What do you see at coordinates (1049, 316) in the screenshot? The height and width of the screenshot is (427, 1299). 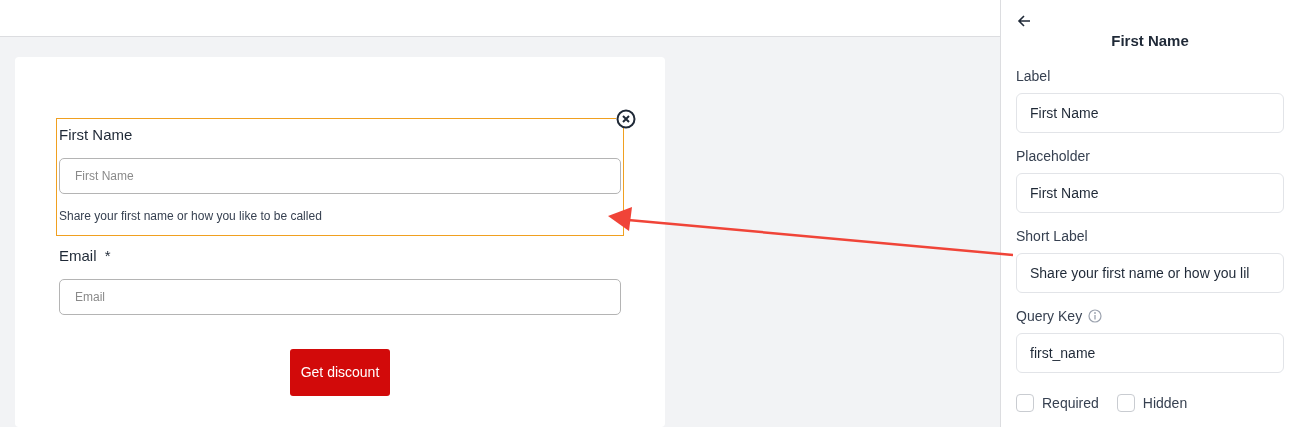 I see `field-label: Query Key` at bounding box center [1049, 316].